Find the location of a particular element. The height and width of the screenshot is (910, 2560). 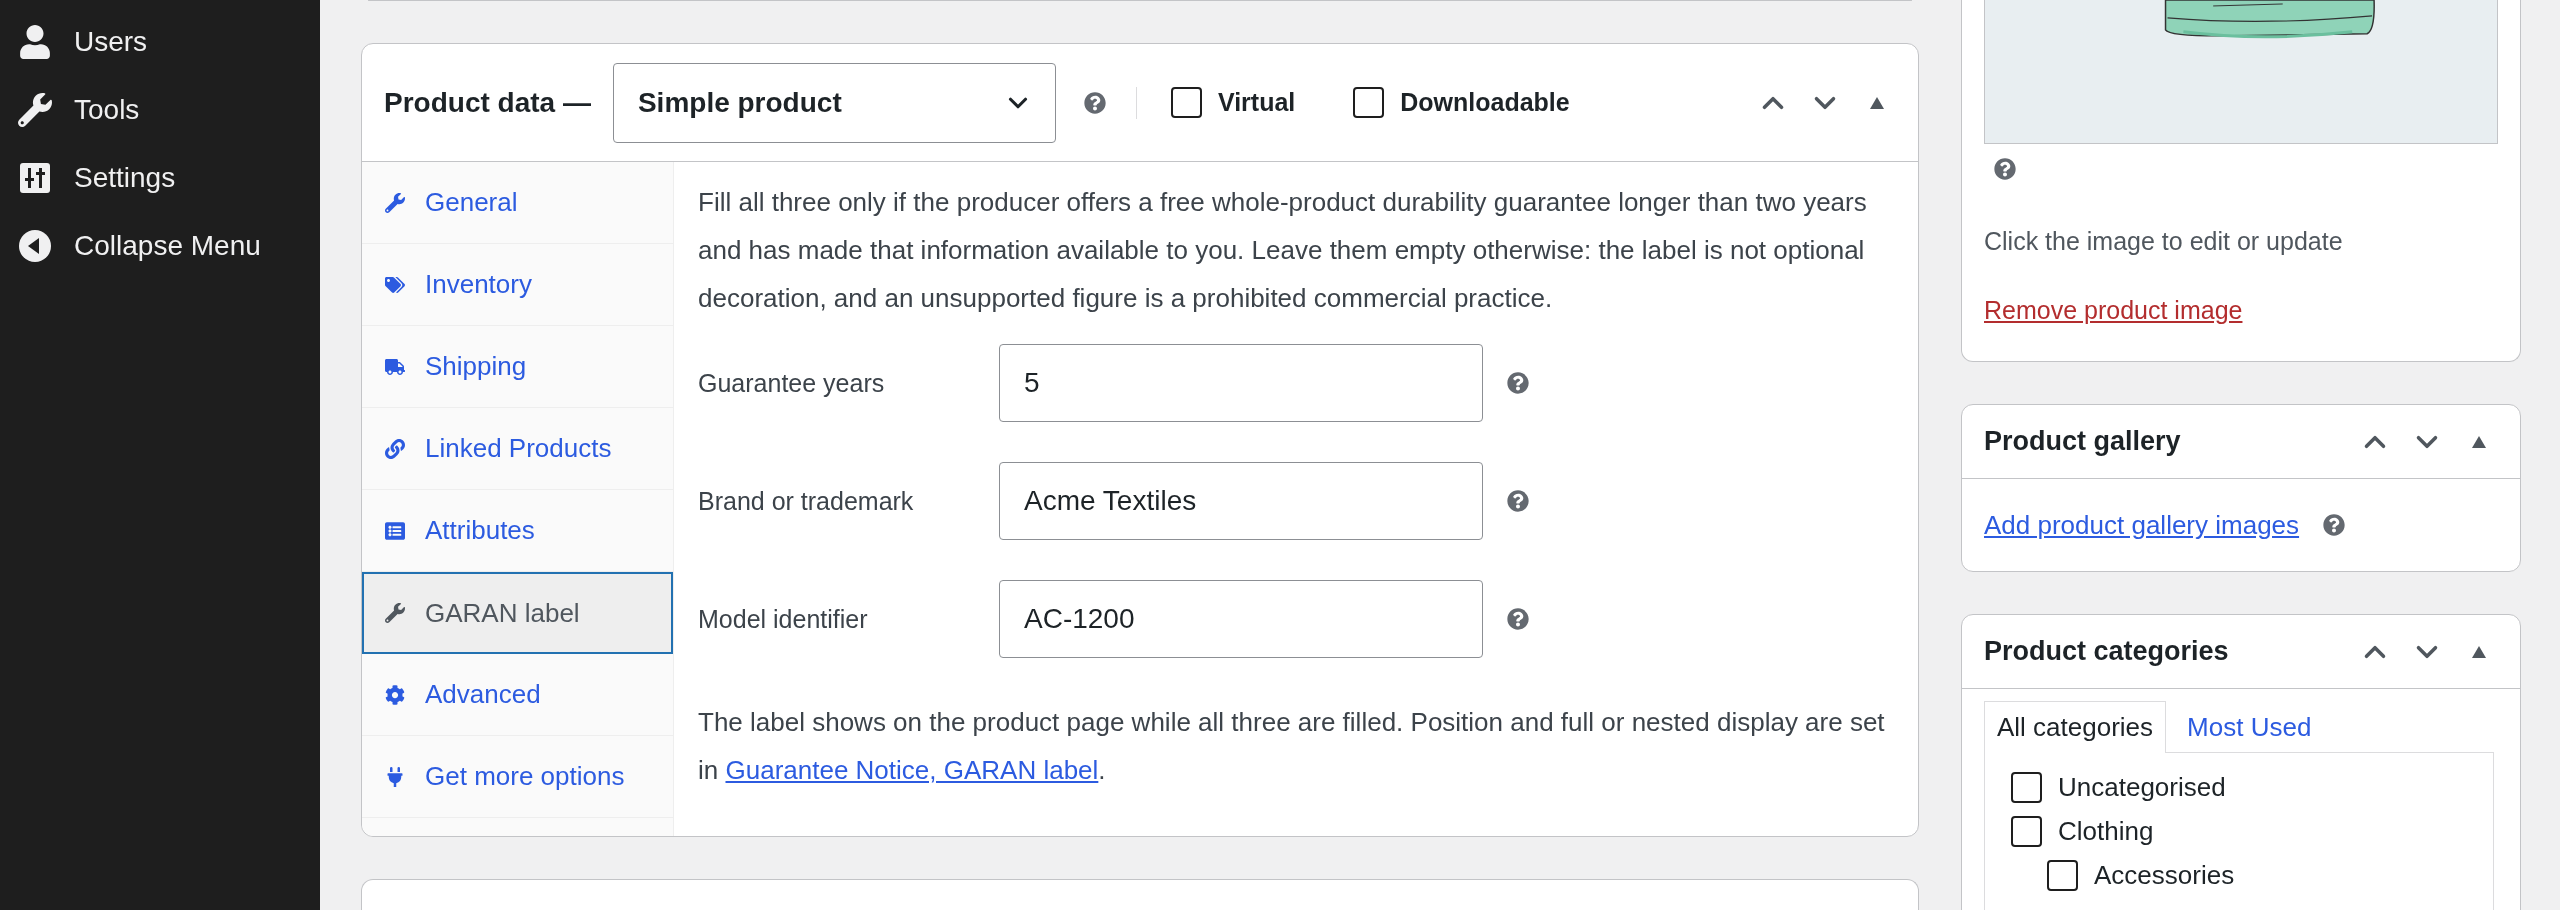

remove-image-link: Remove product image is located at coordinates (2113, 310).